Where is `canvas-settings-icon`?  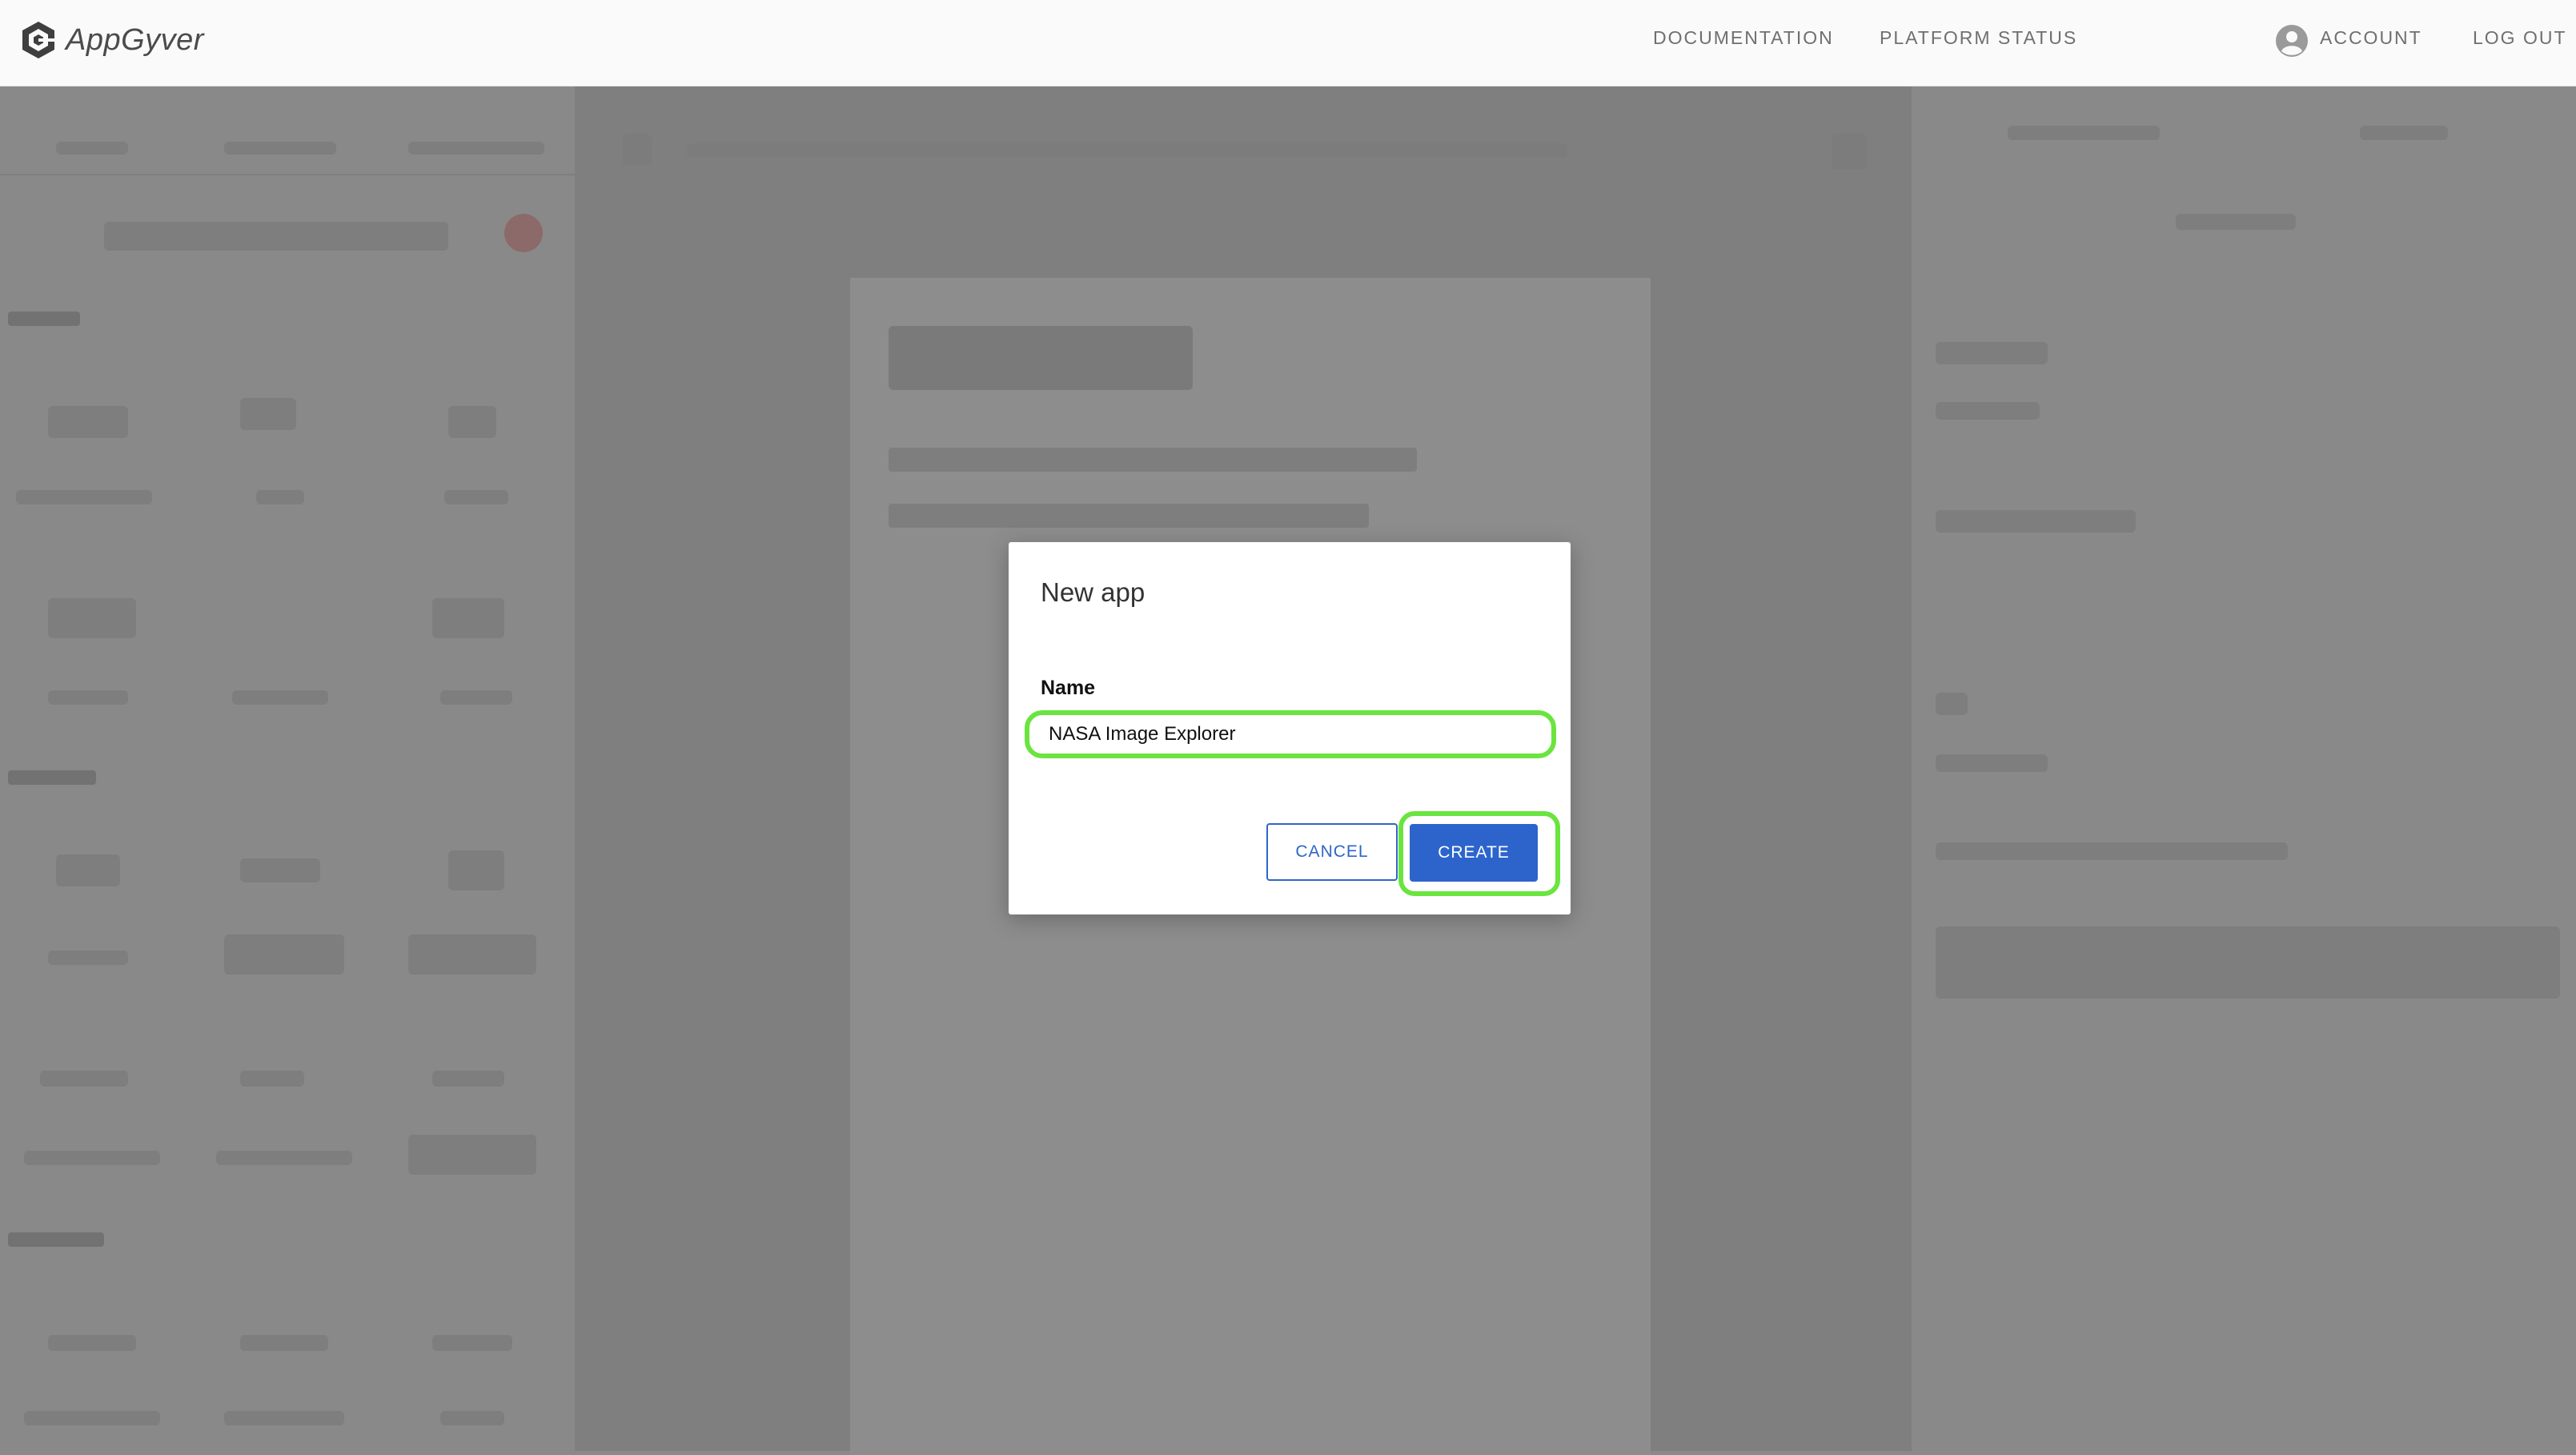
canvas-settings-icon is located at coordinates (1849, 151).